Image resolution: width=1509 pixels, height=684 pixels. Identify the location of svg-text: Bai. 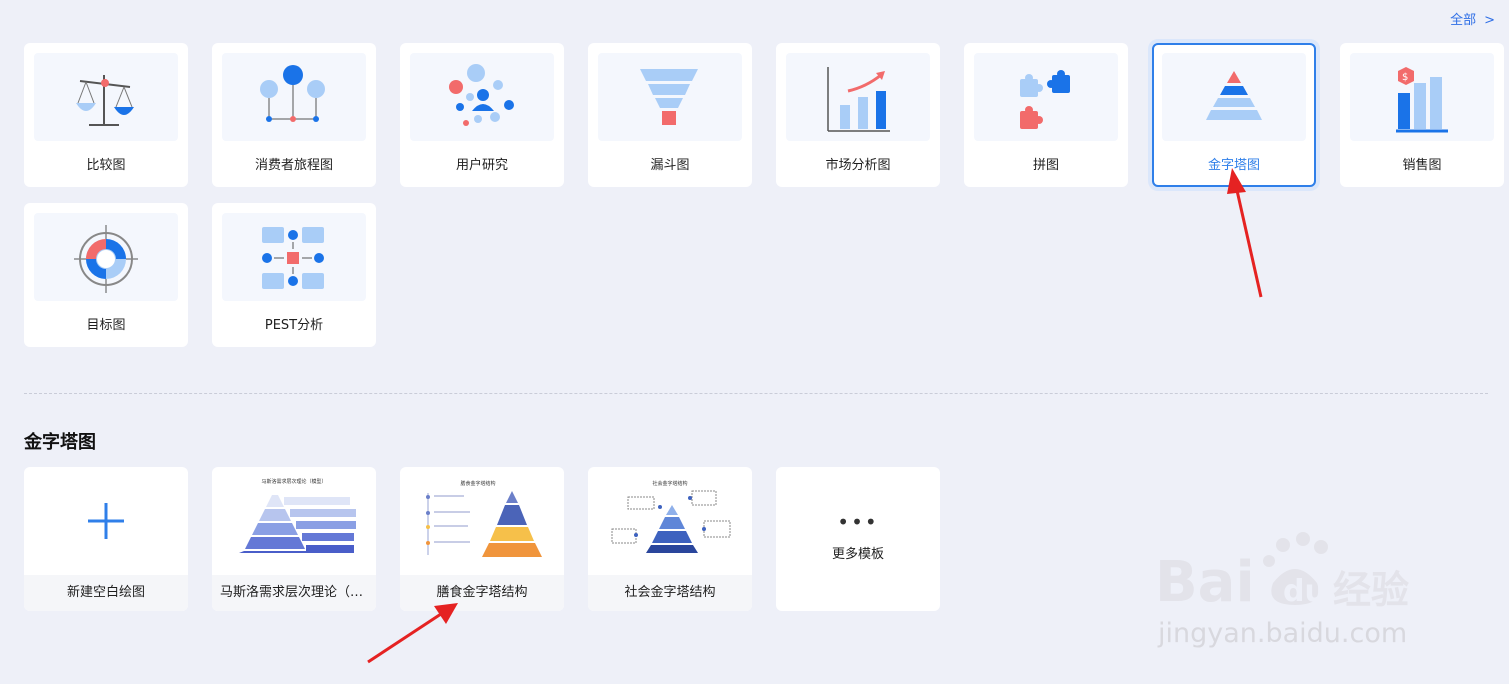
(1205, 582).